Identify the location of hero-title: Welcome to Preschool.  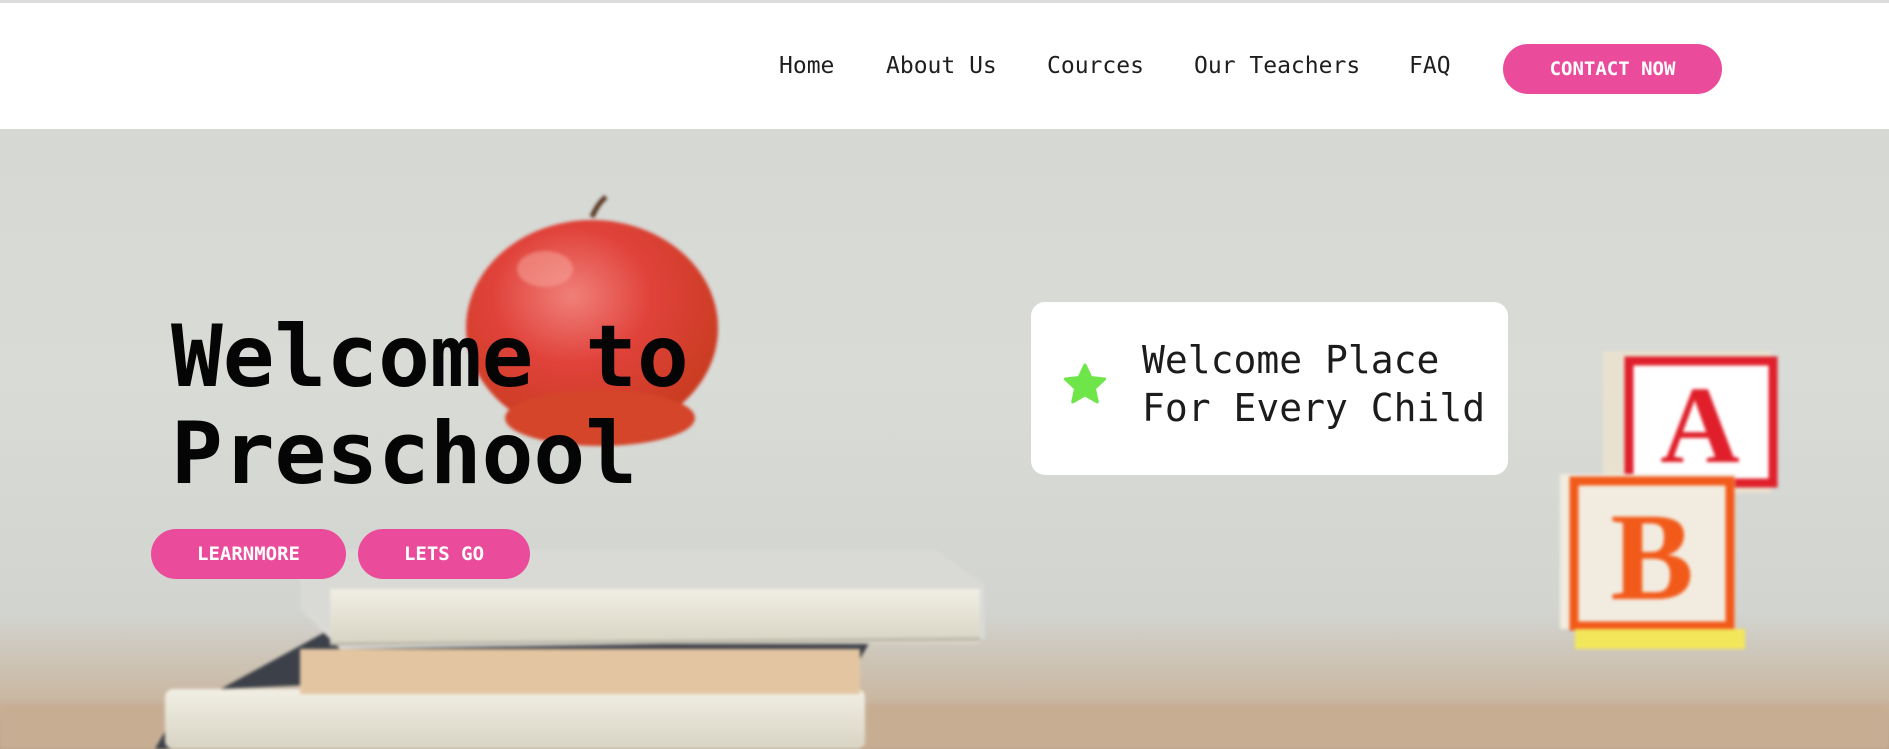
(521, 406).